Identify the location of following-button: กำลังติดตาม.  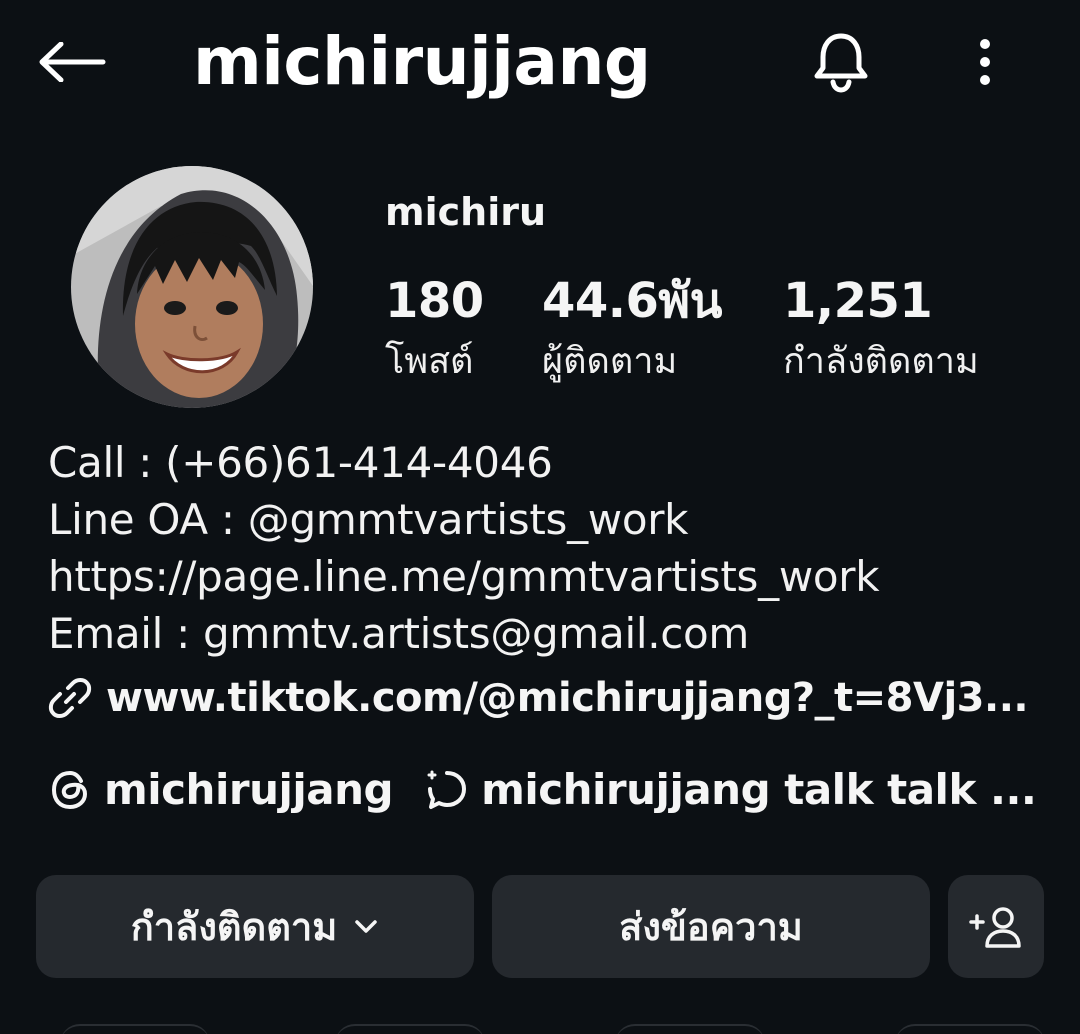
(255, 926).